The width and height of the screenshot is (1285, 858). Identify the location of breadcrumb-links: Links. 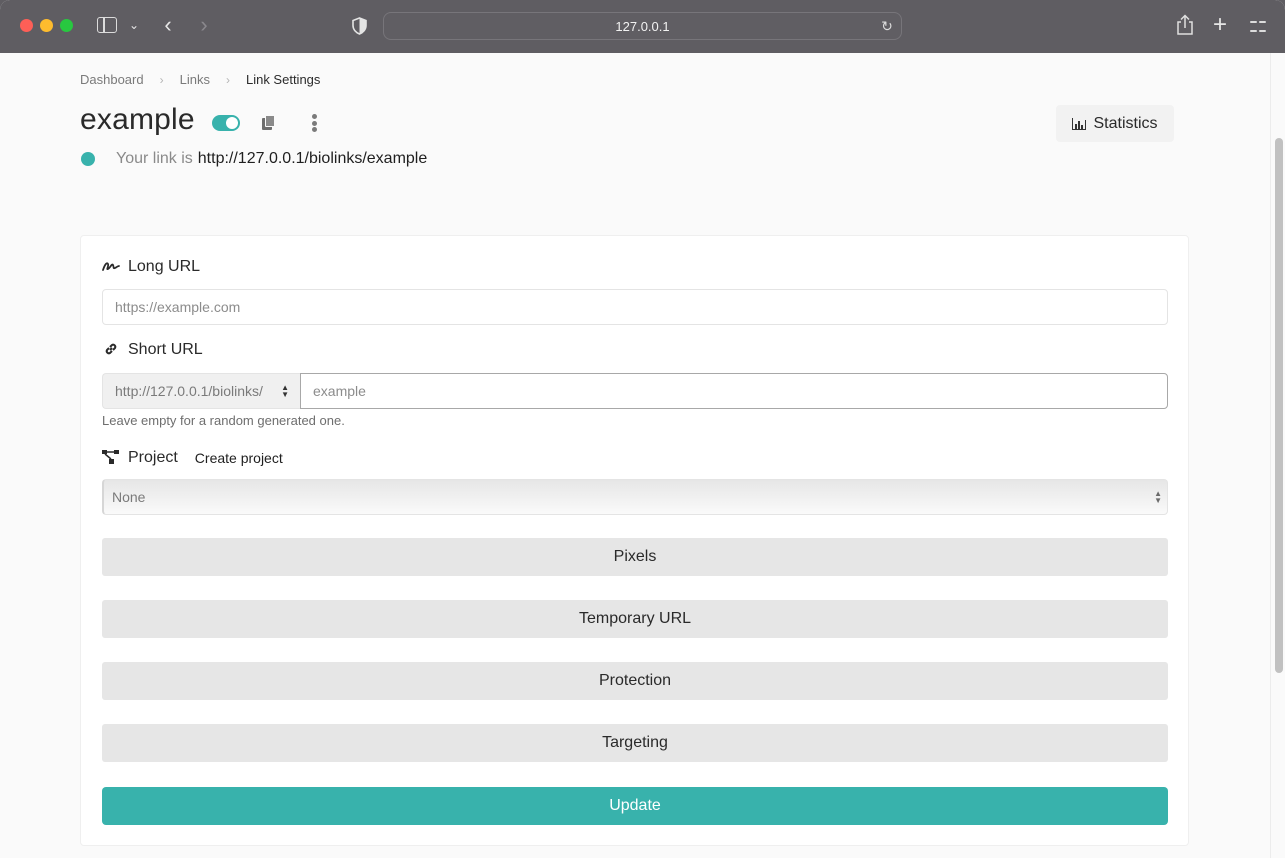
(195, 79).